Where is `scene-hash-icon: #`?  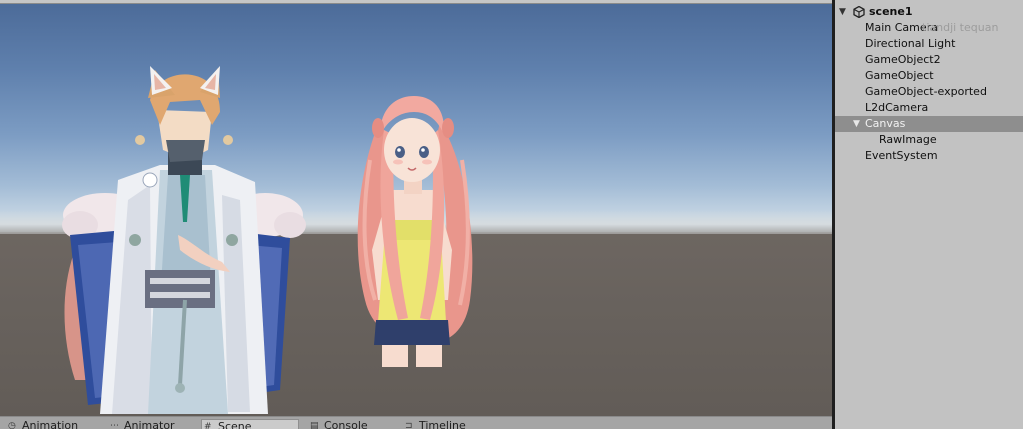
scene-hash-icon: # is located at coordinates (208, 425).